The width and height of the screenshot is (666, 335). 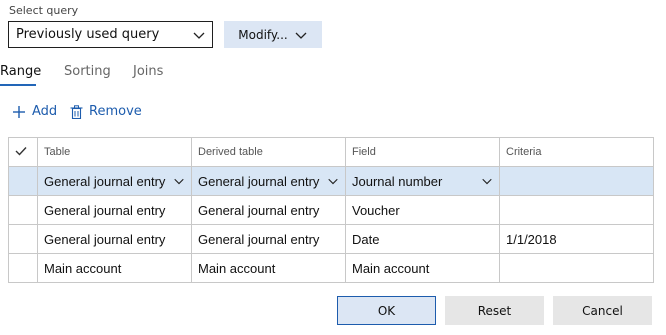 What do you see at coordinates (576, 152) in the screenshot?
I see `column-header-criteria: Criteria` at bounding box center [576, 152].